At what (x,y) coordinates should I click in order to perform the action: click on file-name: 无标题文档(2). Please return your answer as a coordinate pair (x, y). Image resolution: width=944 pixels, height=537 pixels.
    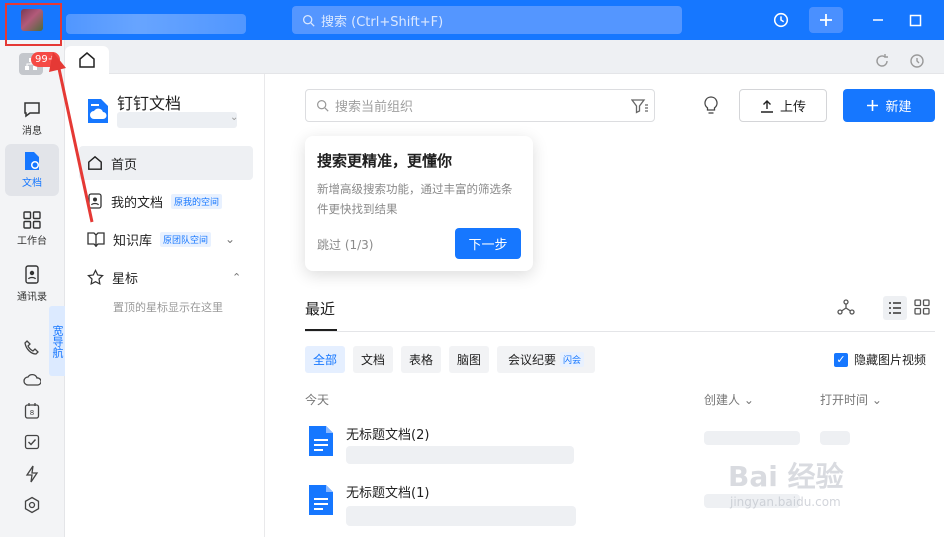
    Looking at the image, I should click on (387, 433).